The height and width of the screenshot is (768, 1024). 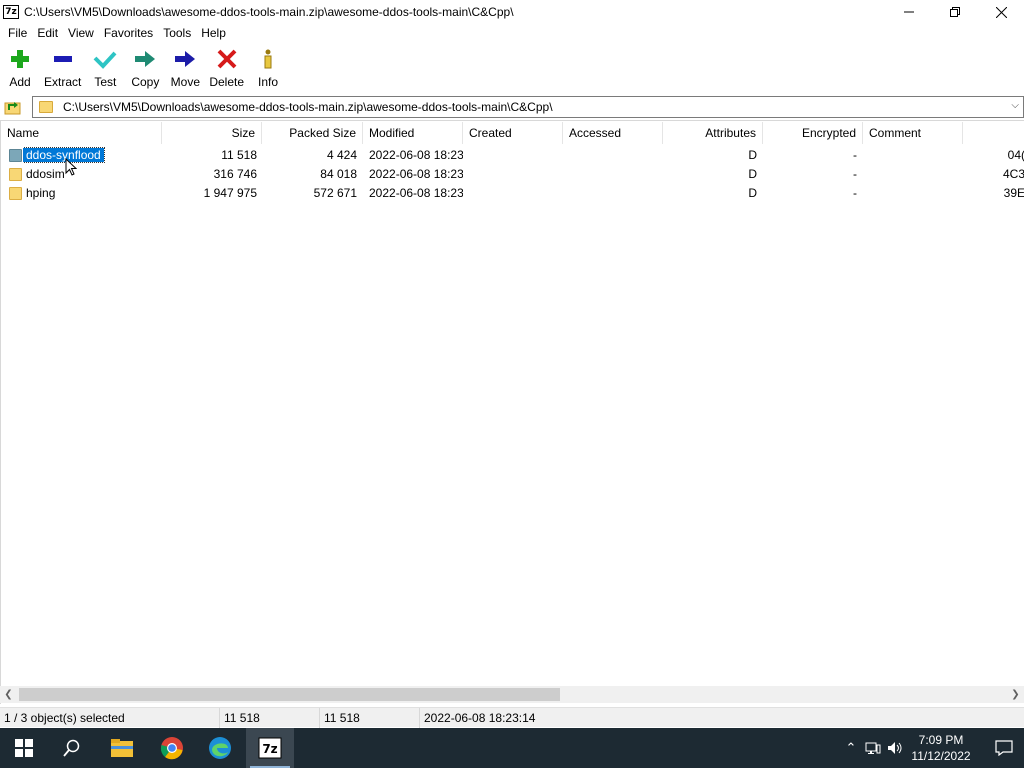 I want to click on add-label: Add, so click(x=19, y=82).